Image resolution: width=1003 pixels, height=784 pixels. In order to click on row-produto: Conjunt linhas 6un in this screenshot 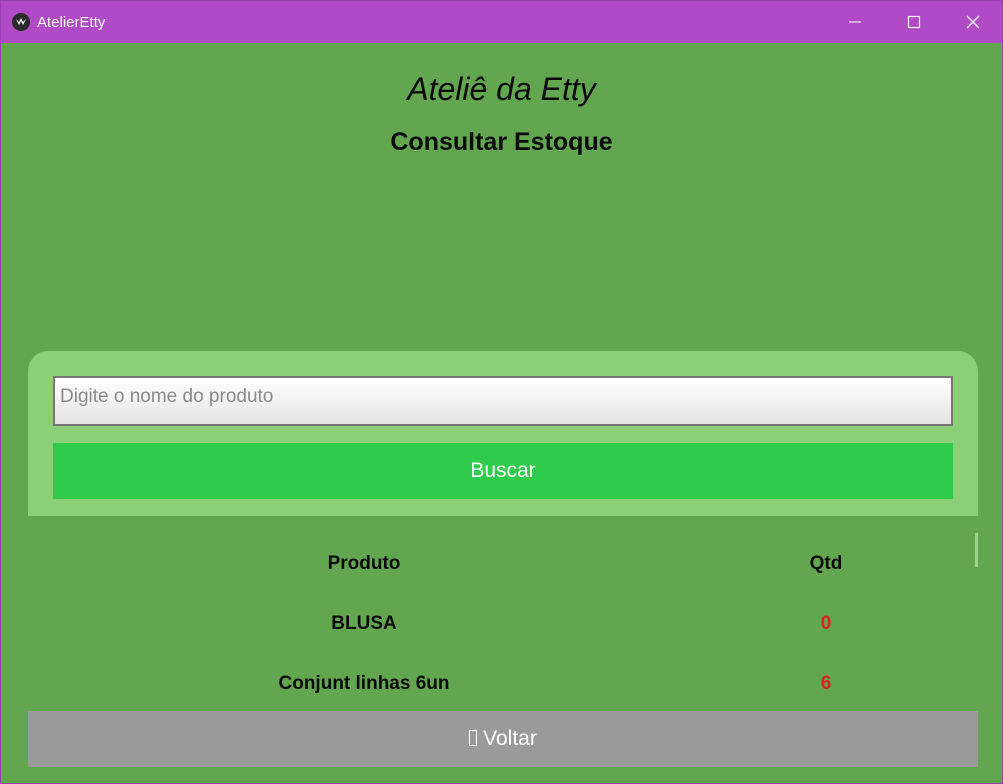, I will do `click(364, 683)`.